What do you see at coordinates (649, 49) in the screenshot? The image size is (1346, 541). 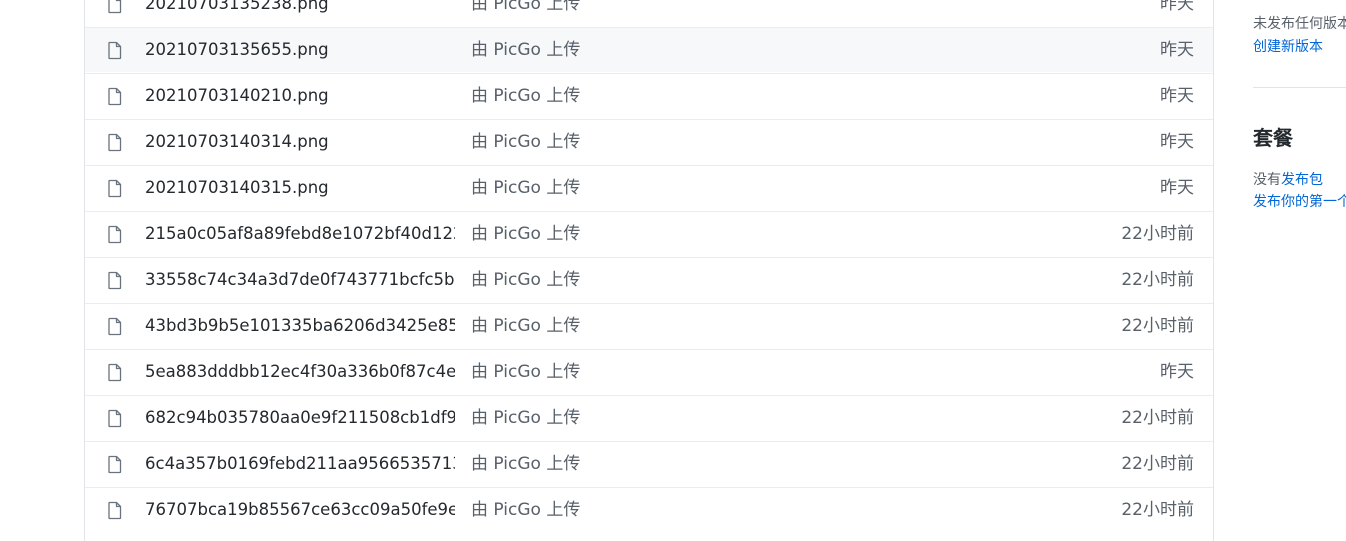 I see `file-row: 20210703135655.png 由 PicGo 上传 昨天` at bounding box center [649, 49].